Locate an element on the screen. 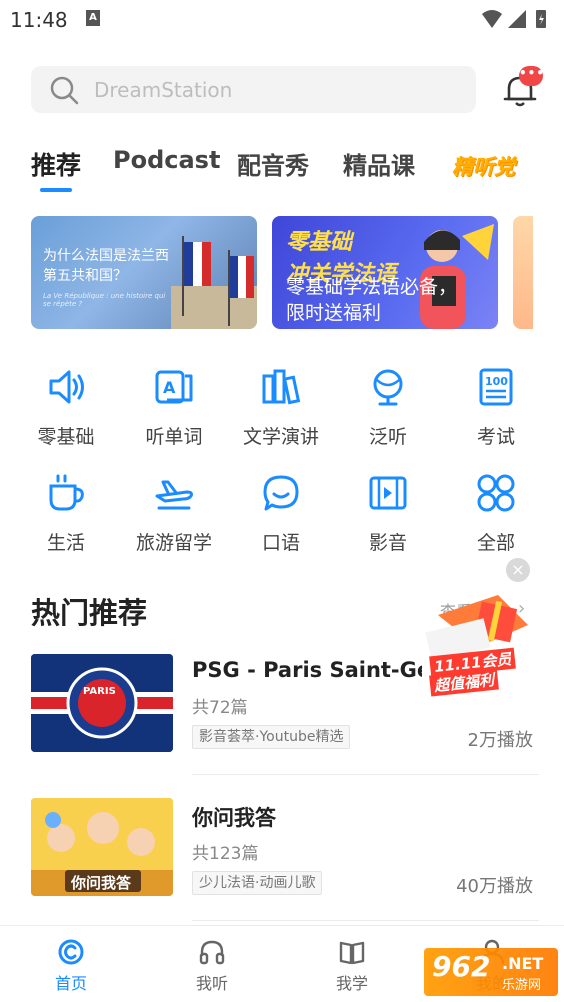 This screenshot has height=1002, width=564. search-icon is located at coordinates (64, 90).